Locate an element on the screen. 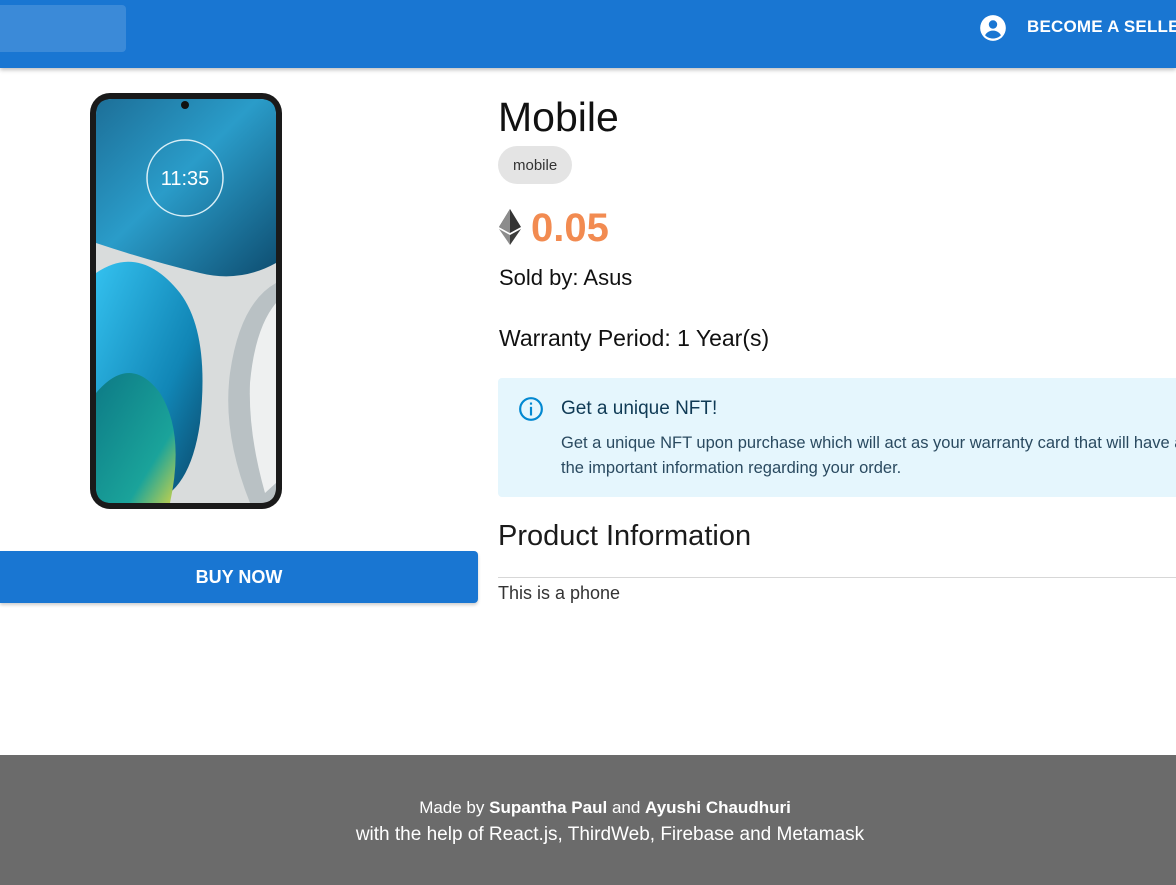  search-box is located at coordinates (63, 28).